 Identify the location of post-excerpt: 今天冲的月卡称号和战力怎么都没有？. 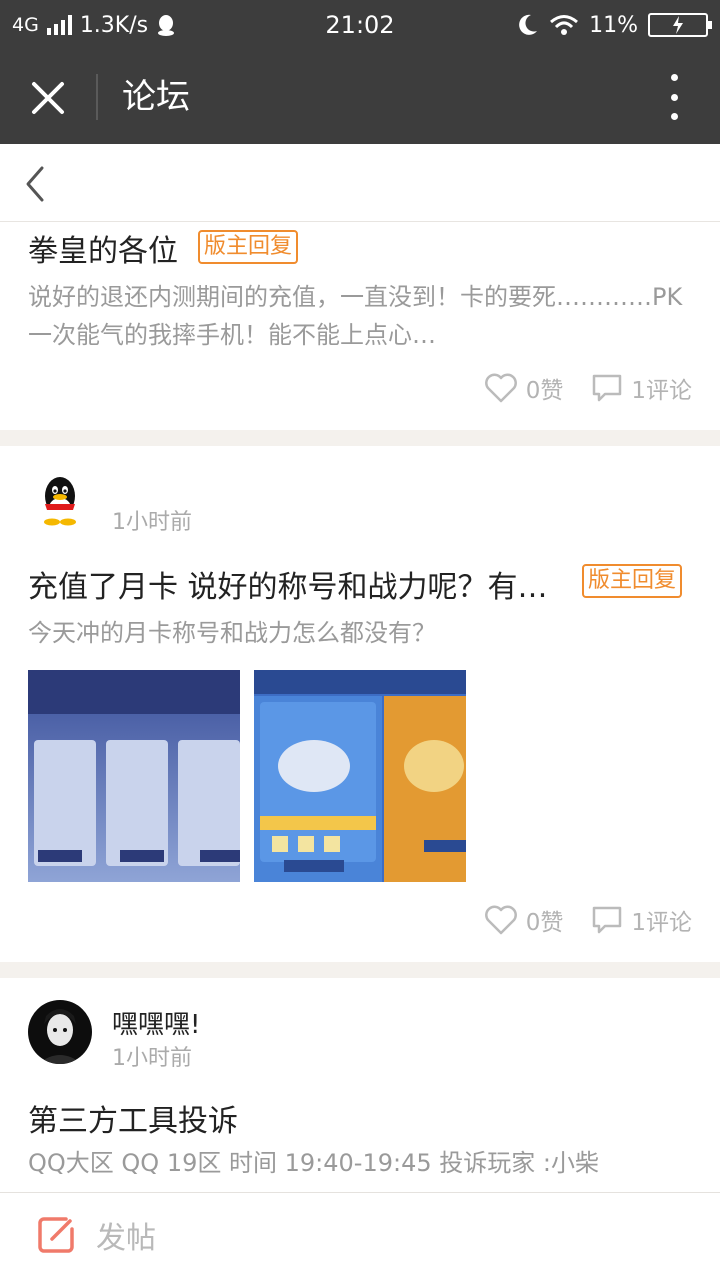
(232, 633).